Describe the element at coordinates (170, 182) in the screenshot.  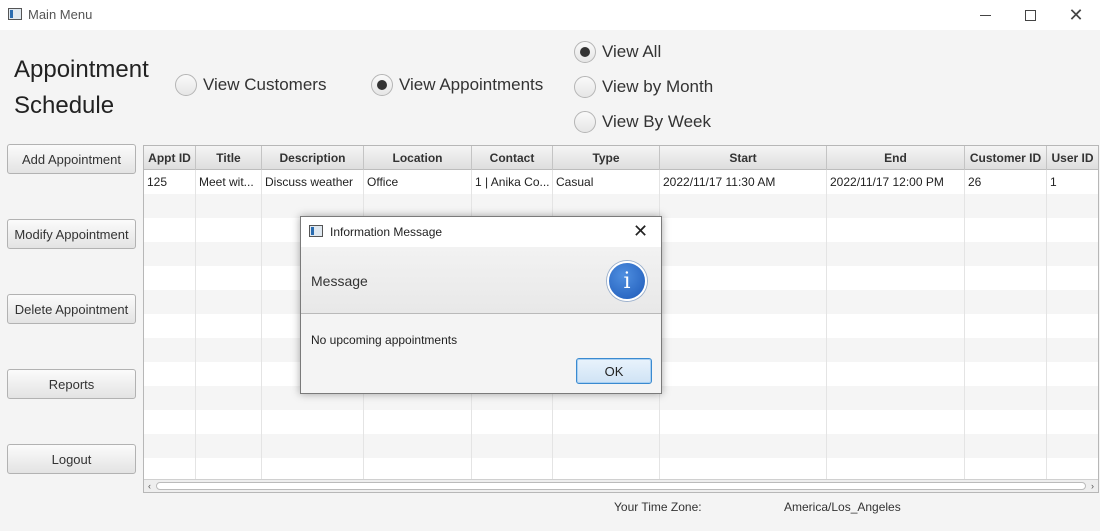
I see `table-cell: 125` at that location.